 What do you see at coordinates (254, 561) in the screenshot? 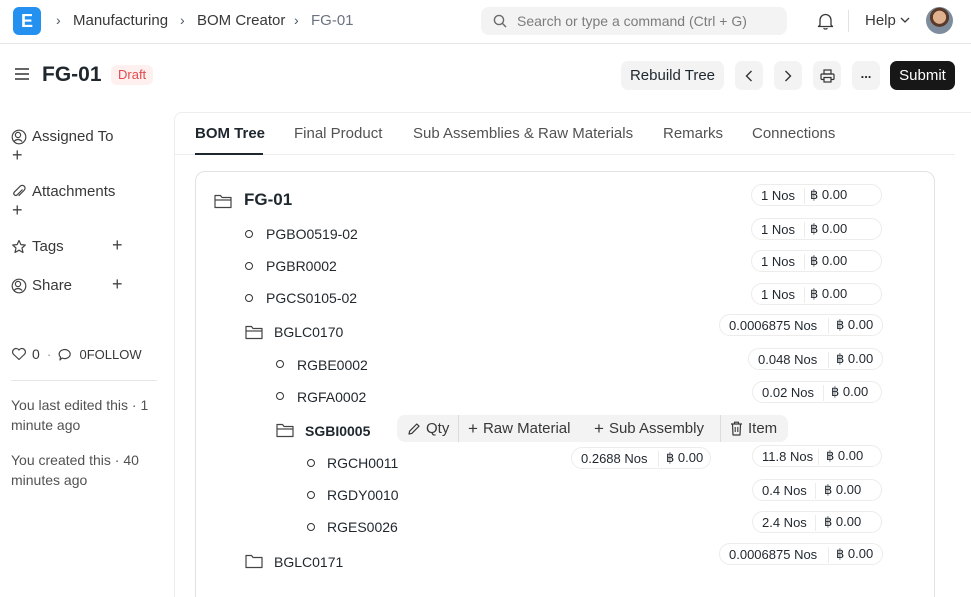
I see `folder-icon` at bounding box center [254, 561].